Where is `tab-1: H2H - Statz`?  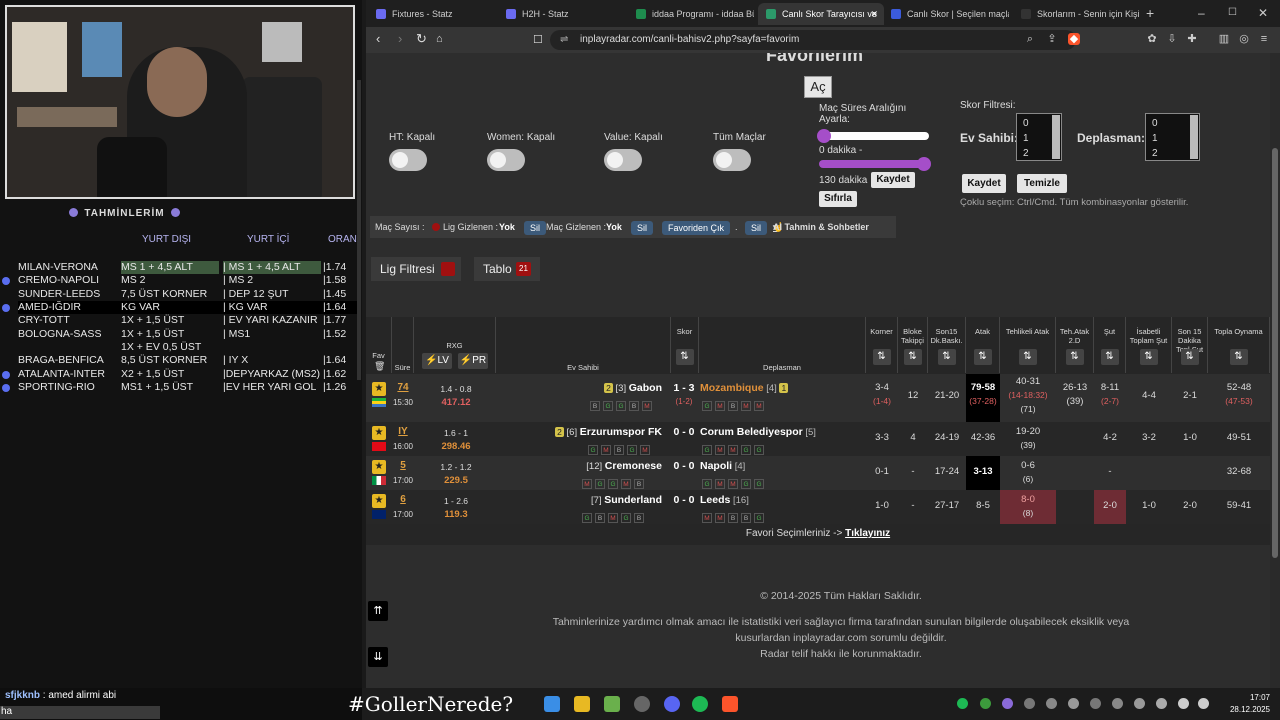 tab-1: H2H - Statz is located at coordinates (561, 14).